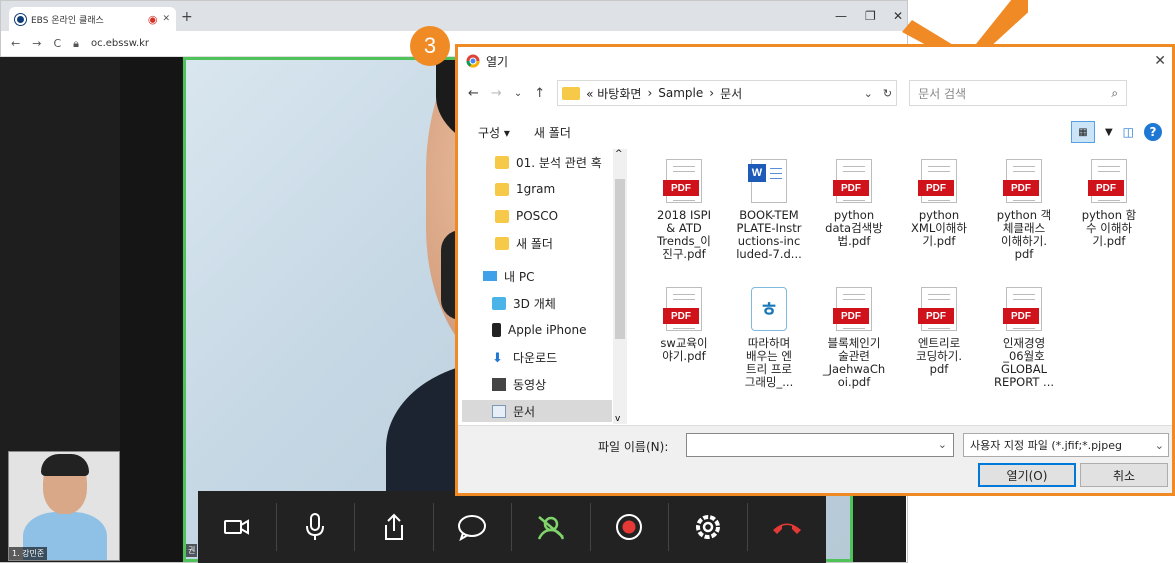 This screenshot has height=563, width=1175. I want to click on nav-item-label: 다운로드, so click(535, 357).